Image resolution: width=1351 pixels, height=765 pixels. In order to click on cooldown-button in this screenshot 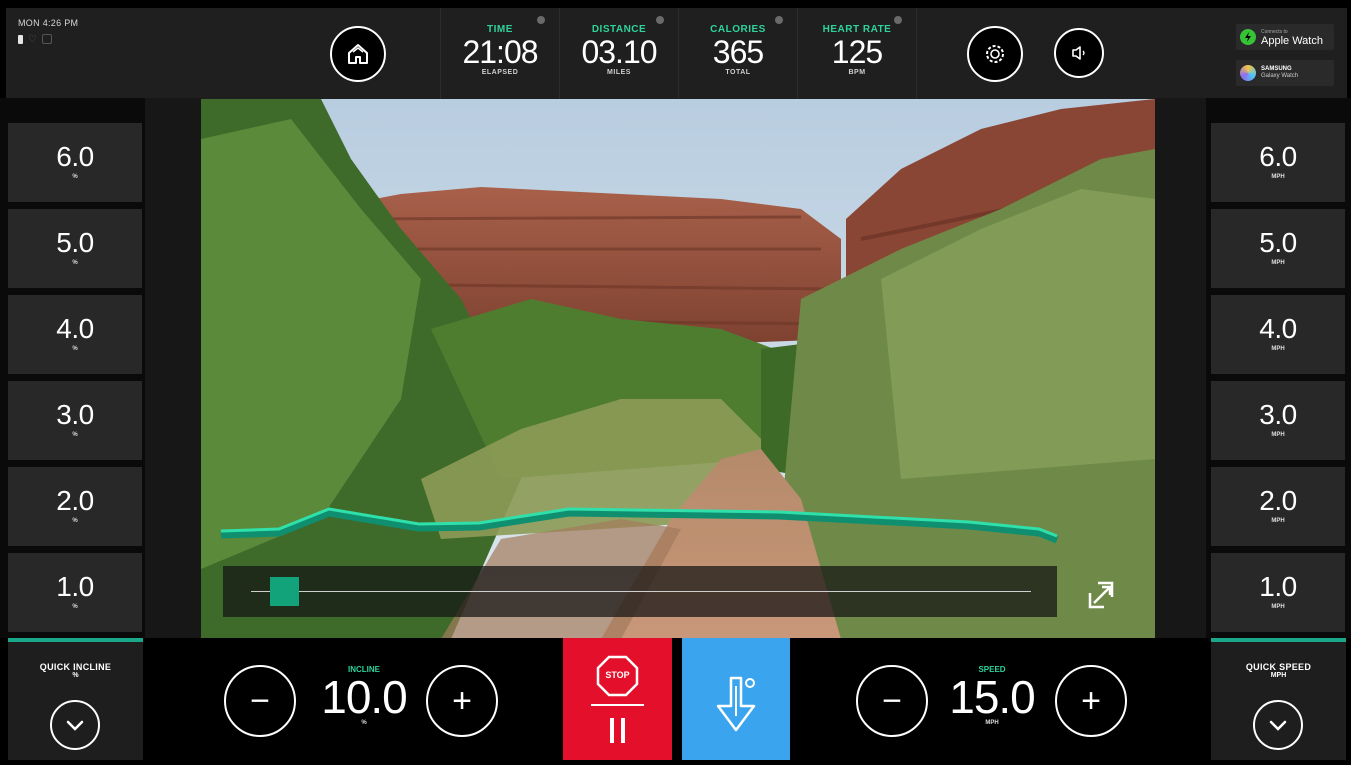, I will do `click(736, 699)`.